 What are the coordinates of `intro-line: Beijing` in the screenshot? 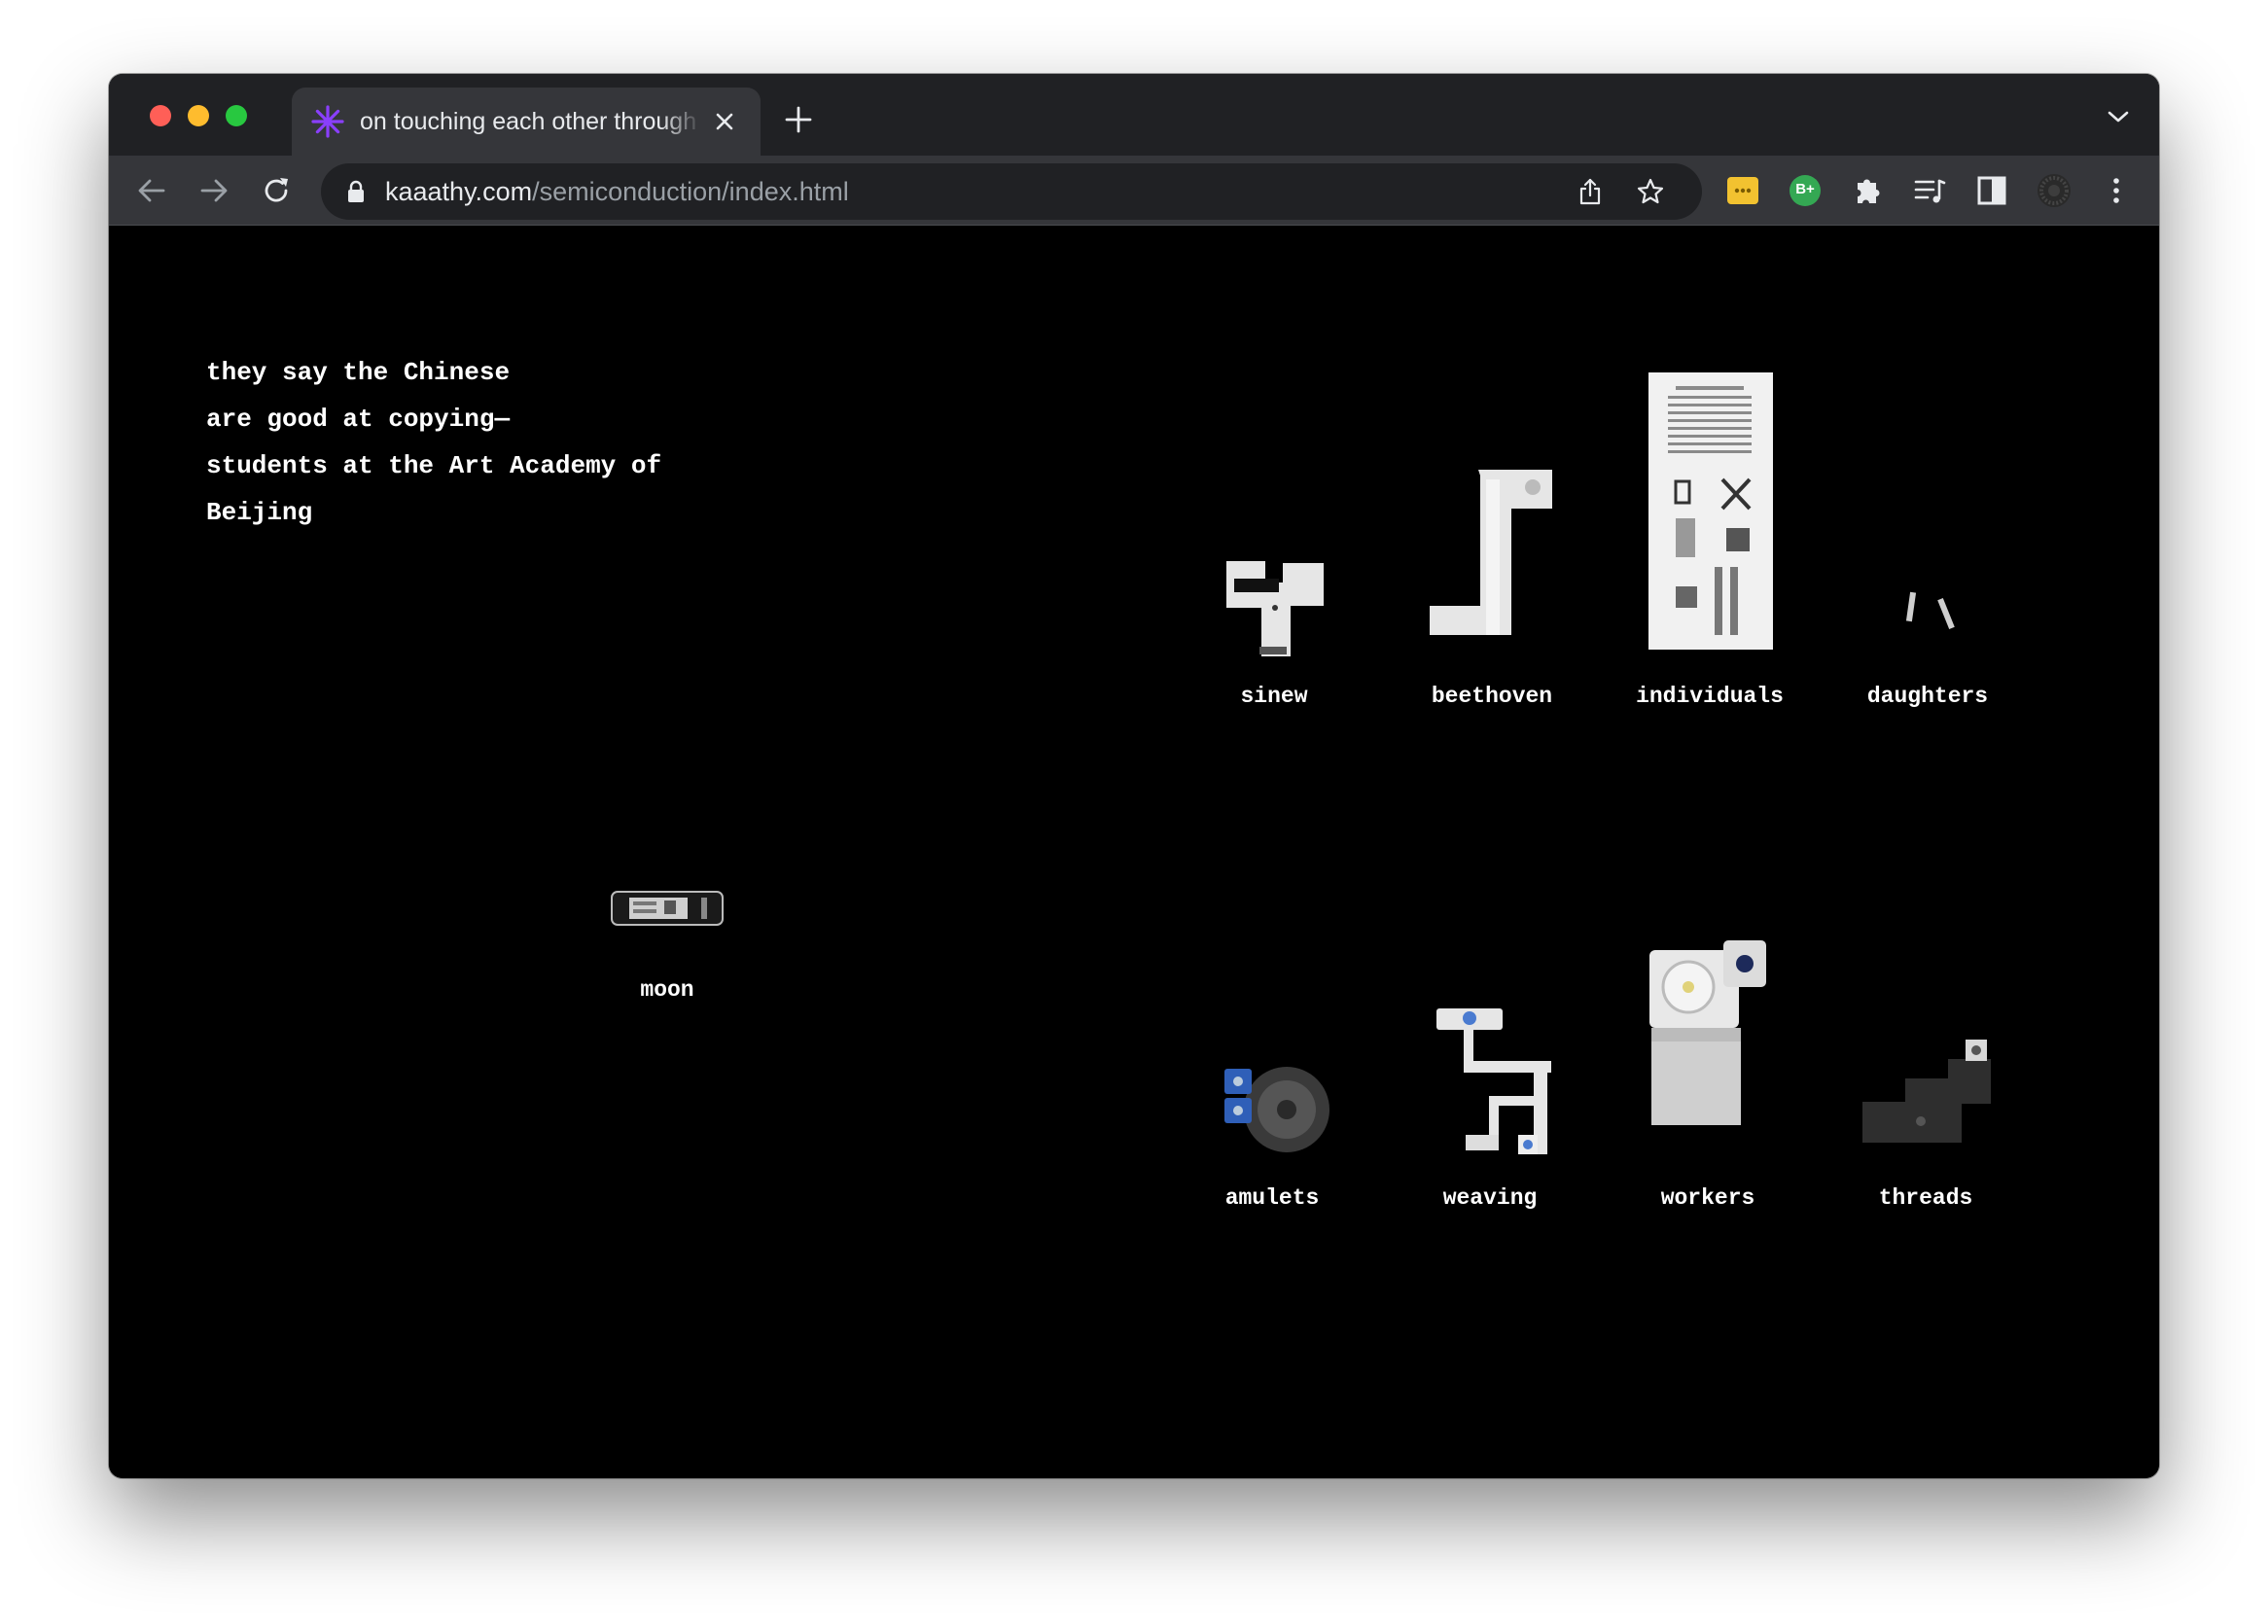 It's located at (259, 512).